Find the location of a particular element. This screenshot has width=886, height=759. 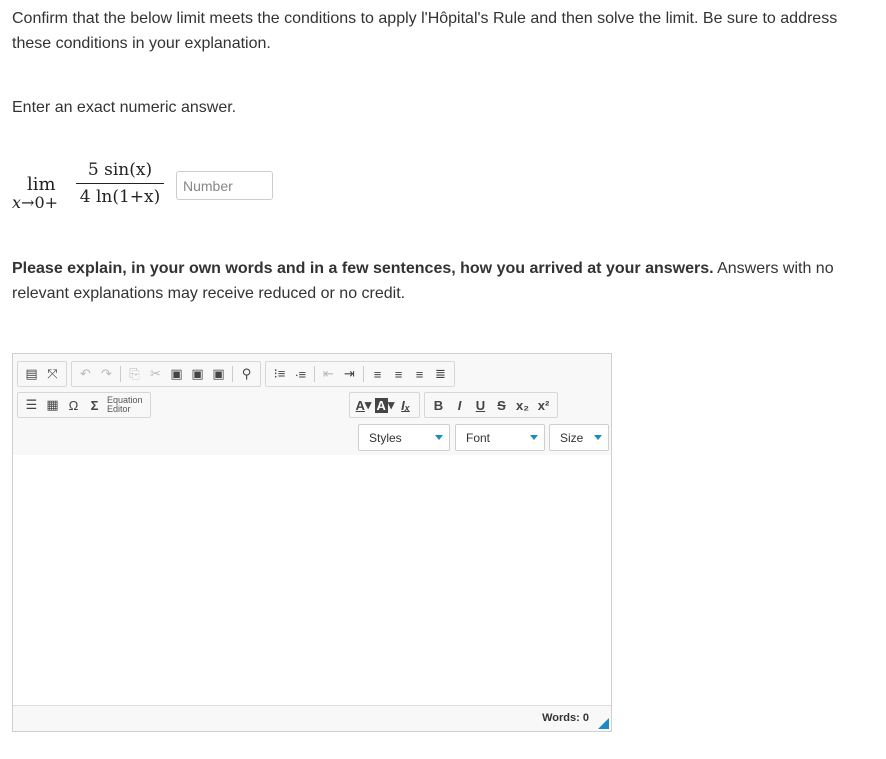

answer-prompt: Enter an exact numeric answer. is located at coordinates (124, 107).